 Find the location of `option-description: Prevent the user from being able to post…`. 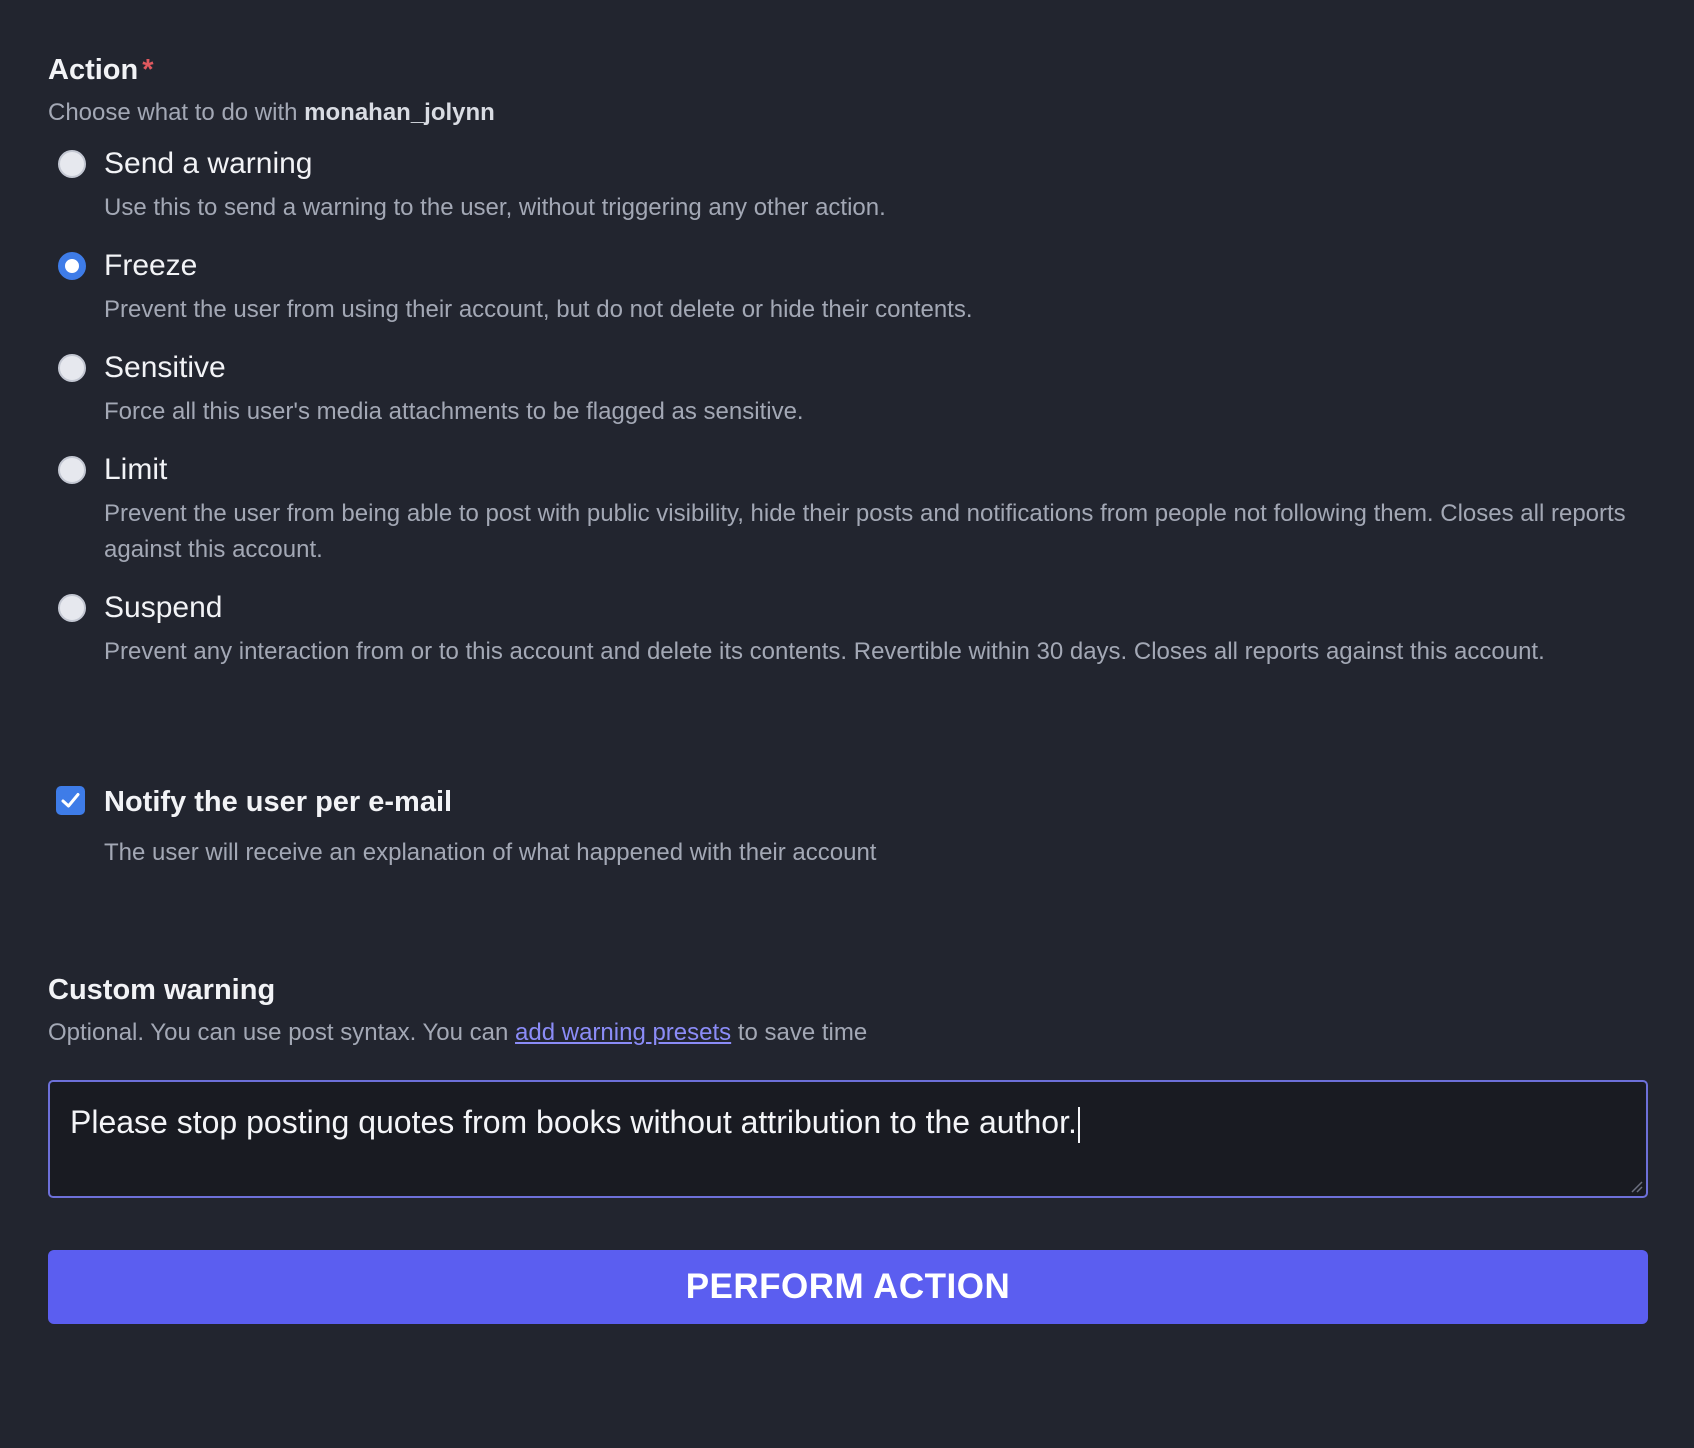

option-description: Prevent the user from being able to post… is located at coordinates (865, 531).